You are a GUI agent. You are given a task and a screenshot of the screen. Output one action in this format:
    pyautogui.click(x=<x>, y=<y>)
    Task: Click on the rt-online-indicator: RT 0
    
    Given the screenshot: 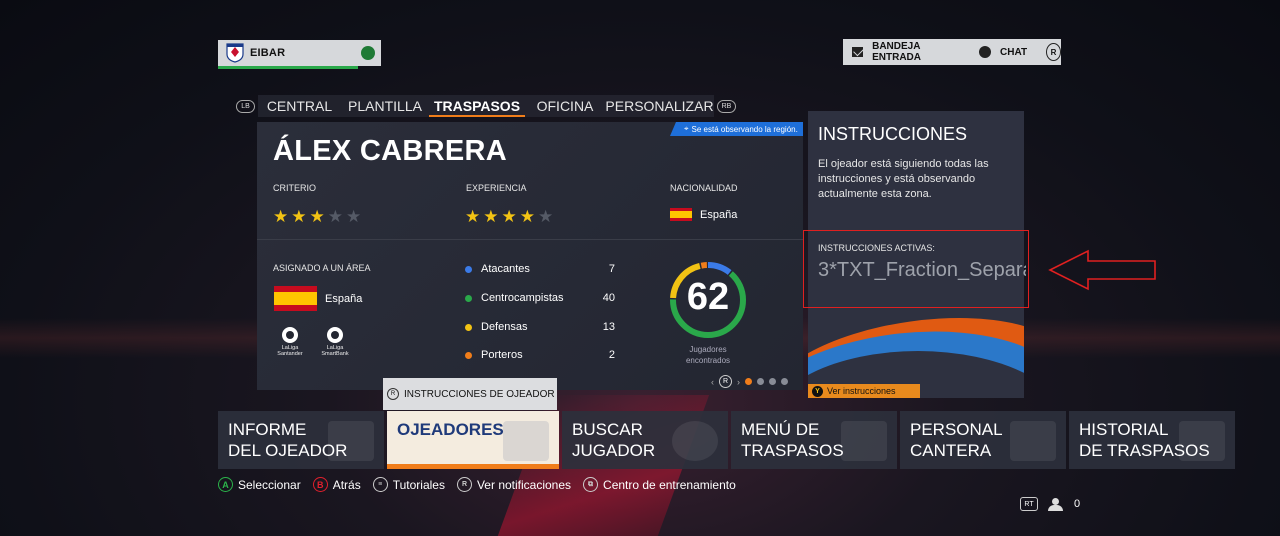 What is the action you would take?
    pyautogui.click(x=1050, y=504)
    